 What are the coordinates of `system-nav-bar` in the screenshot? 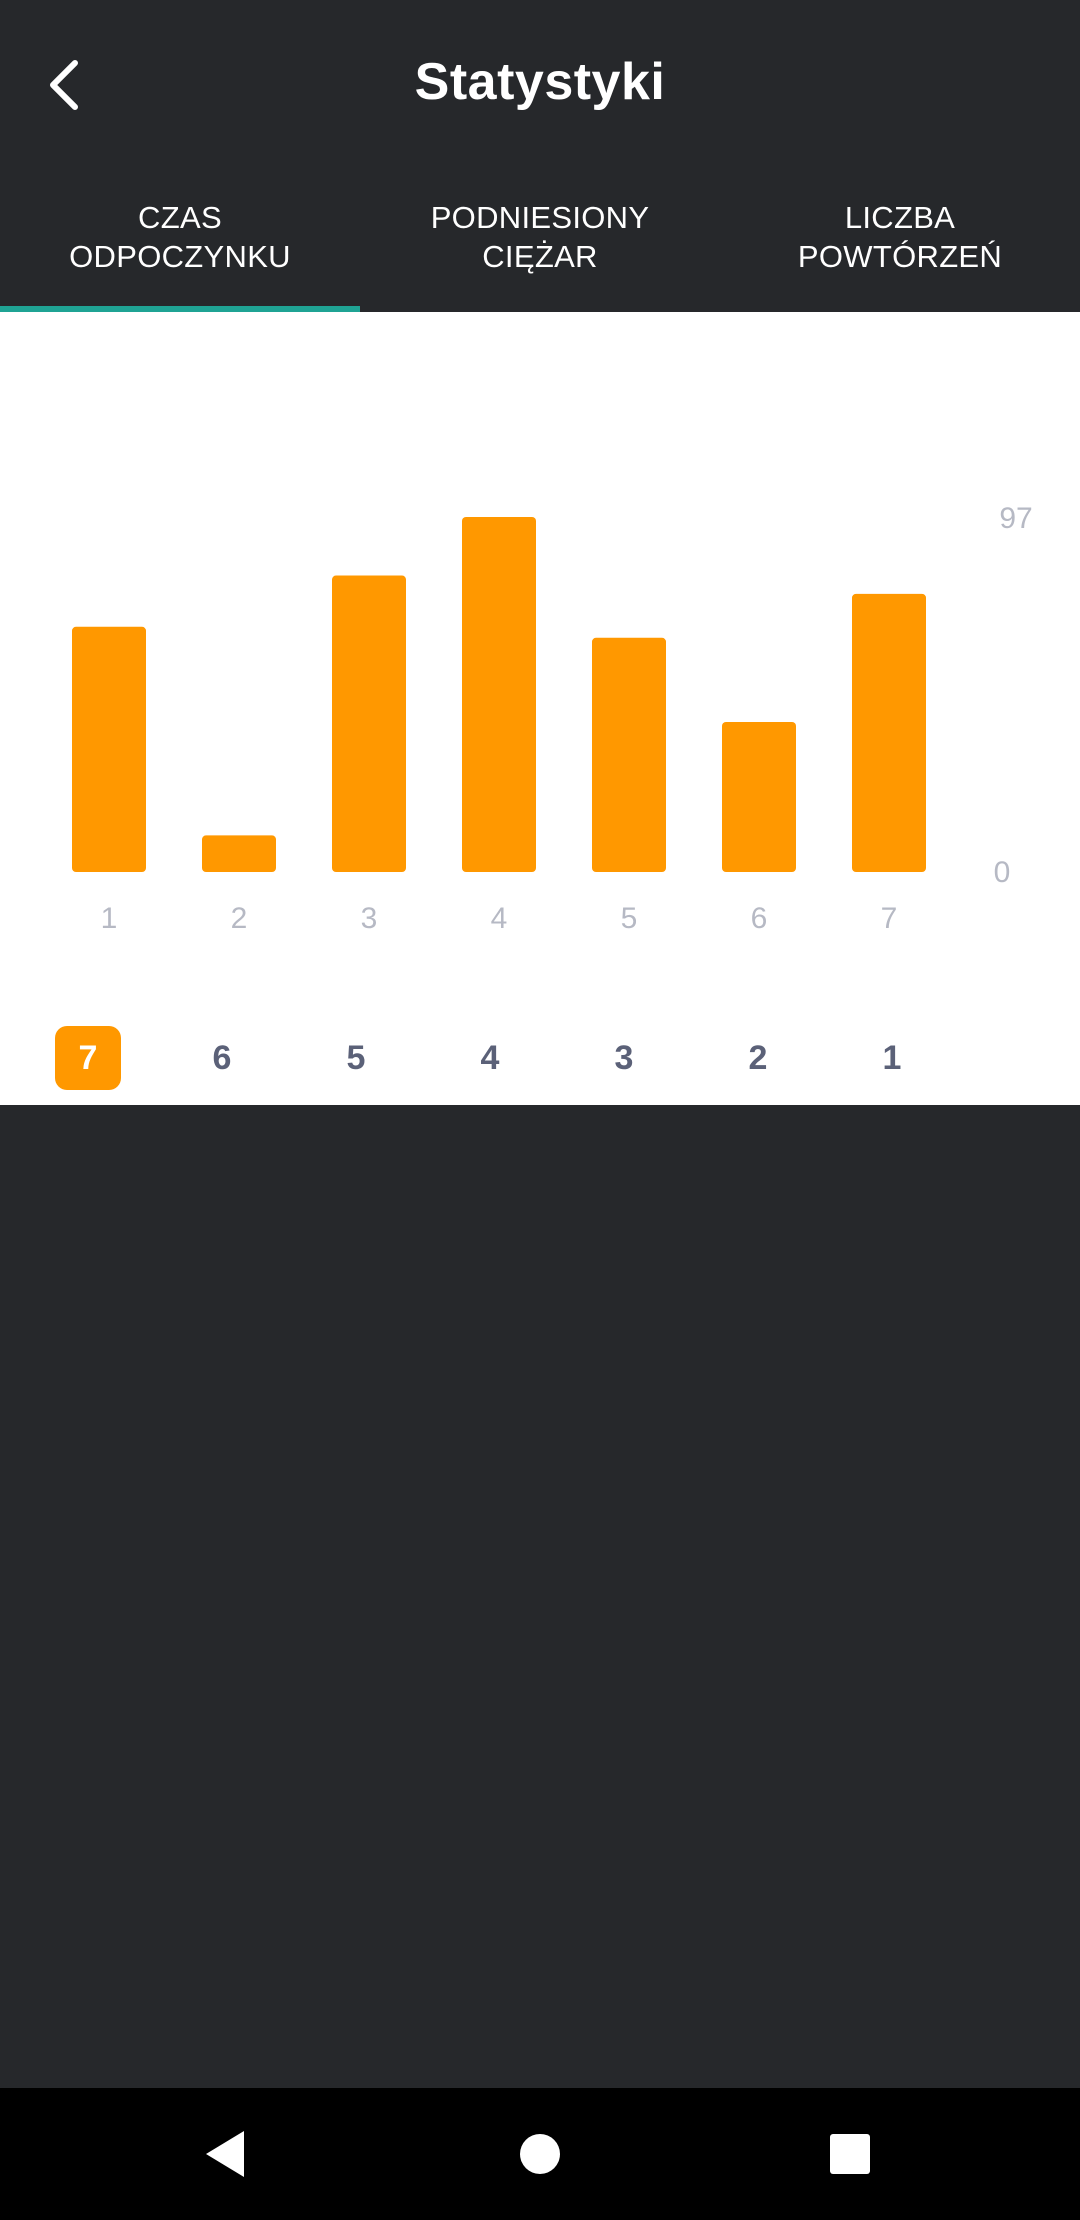 It's located at (540, 2154).